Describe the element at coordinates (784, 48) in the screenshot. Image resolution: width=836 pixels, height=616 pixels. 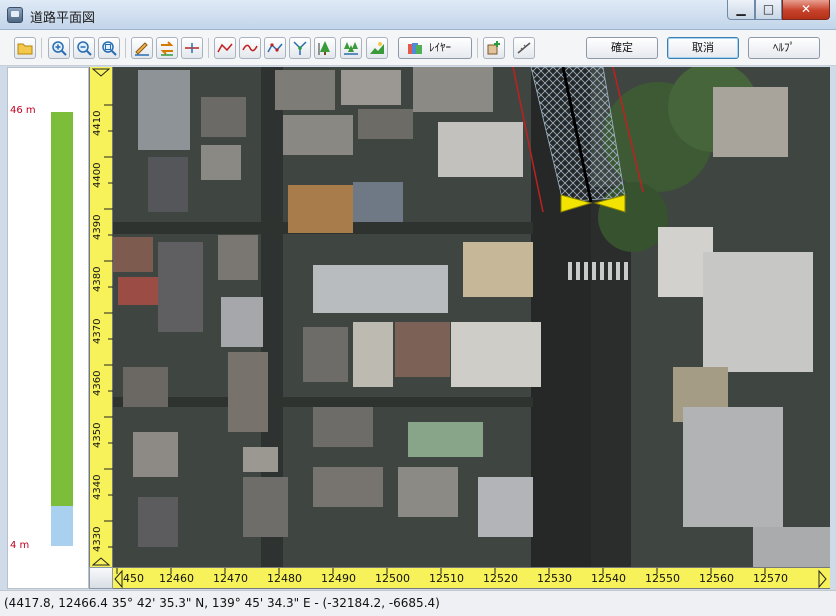
I see `help-button: ﾍﾙﾌﾟ` at that location.